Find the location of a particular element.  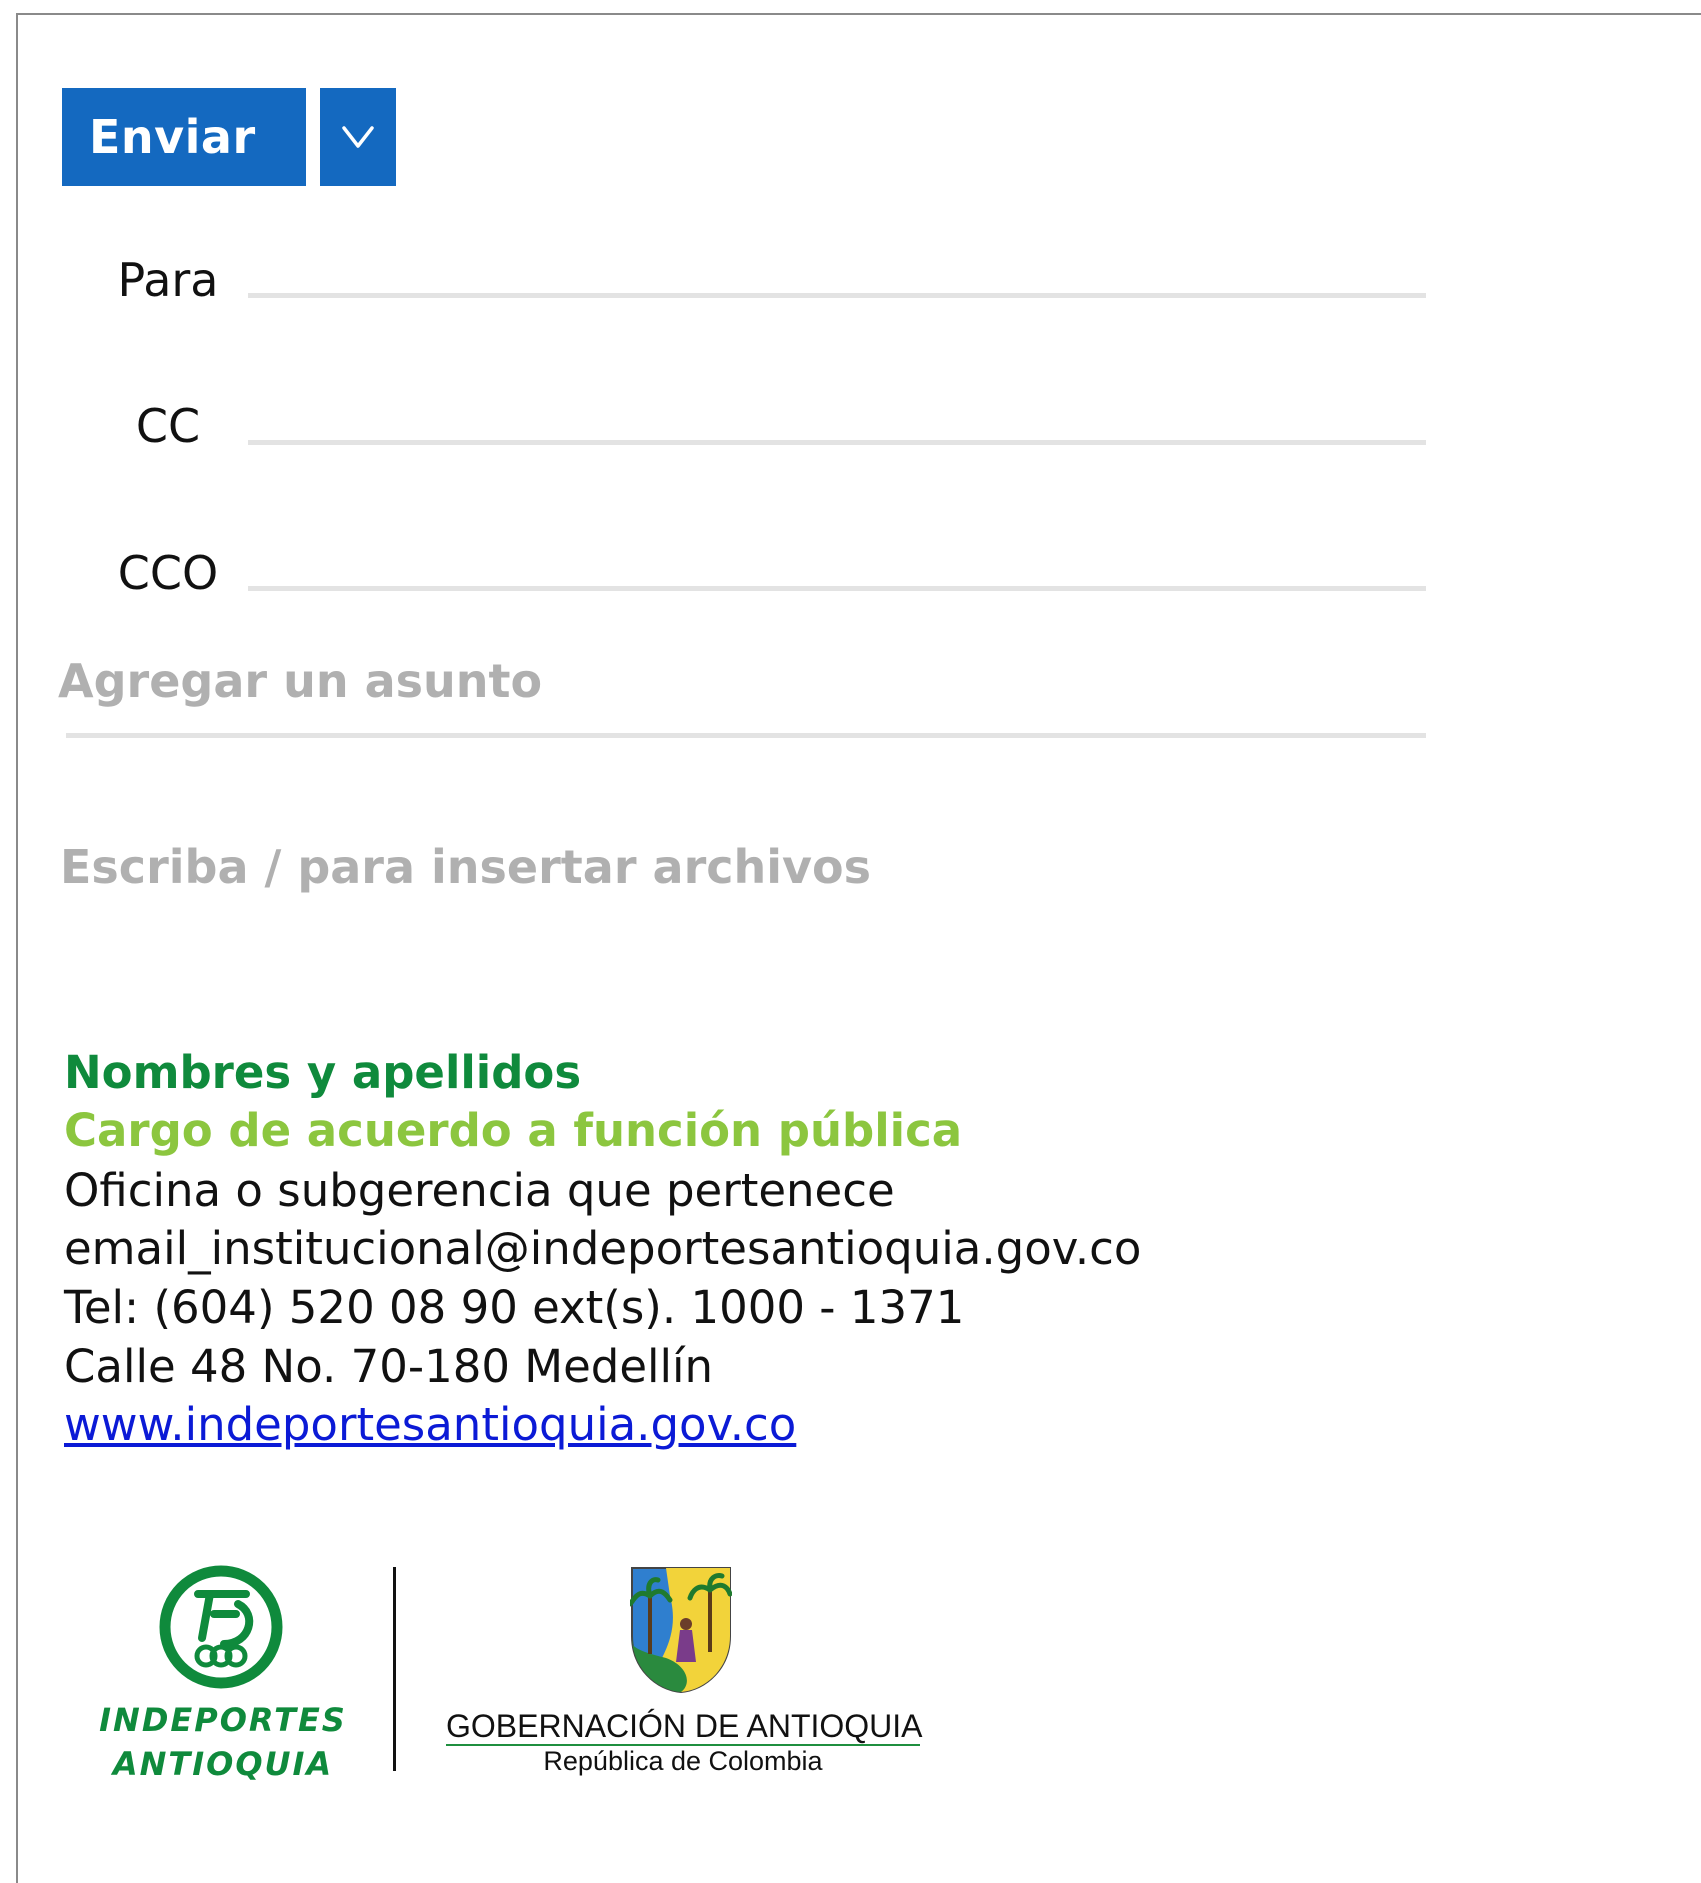

signature-role: Cargo de acuerdo a función pública is located at coordinates (513, 1130).